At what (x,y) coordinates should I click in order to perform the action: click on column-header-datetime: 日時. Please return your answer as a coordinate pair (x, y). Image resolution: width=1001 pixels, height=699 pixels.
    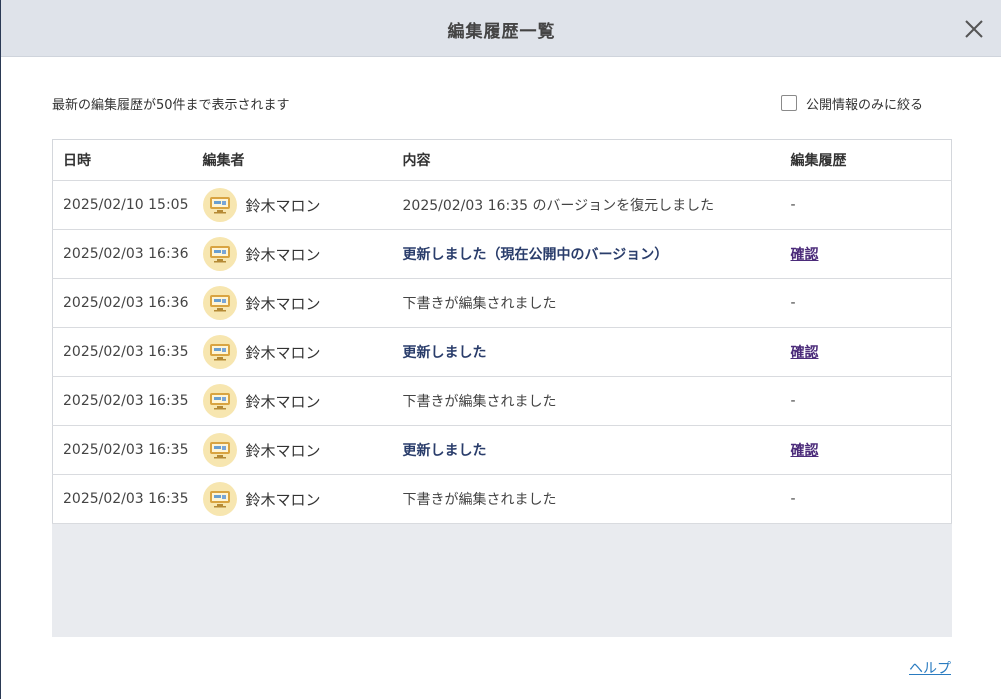
    Looking at the image, I should click on (127, 160).